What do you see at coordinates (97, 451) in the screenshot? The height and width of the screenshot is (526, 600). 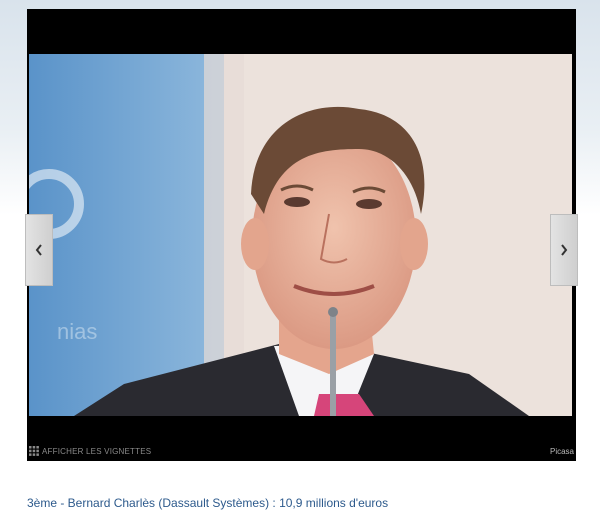 I see `show-thumbnails-label: AFFICHER LES VIGNETTES` at bounding box center [97, 451].